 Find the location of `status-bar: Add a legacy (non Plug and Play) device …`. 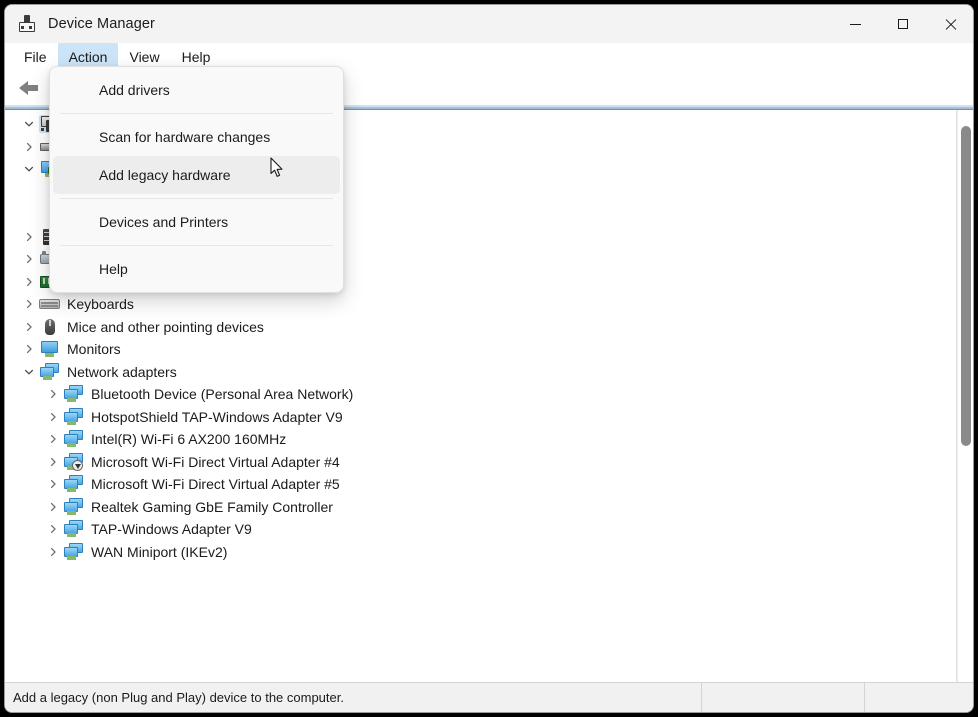

status-bar: Add a legacy (non Plug and Play) device … is located at coordinates (489, 697).